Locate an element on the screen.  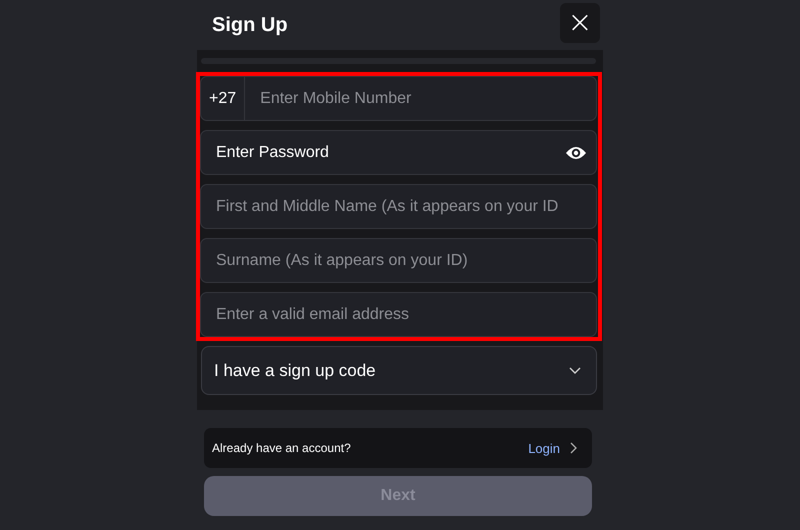
country-code: +27 is located at coordinates (223, 98).